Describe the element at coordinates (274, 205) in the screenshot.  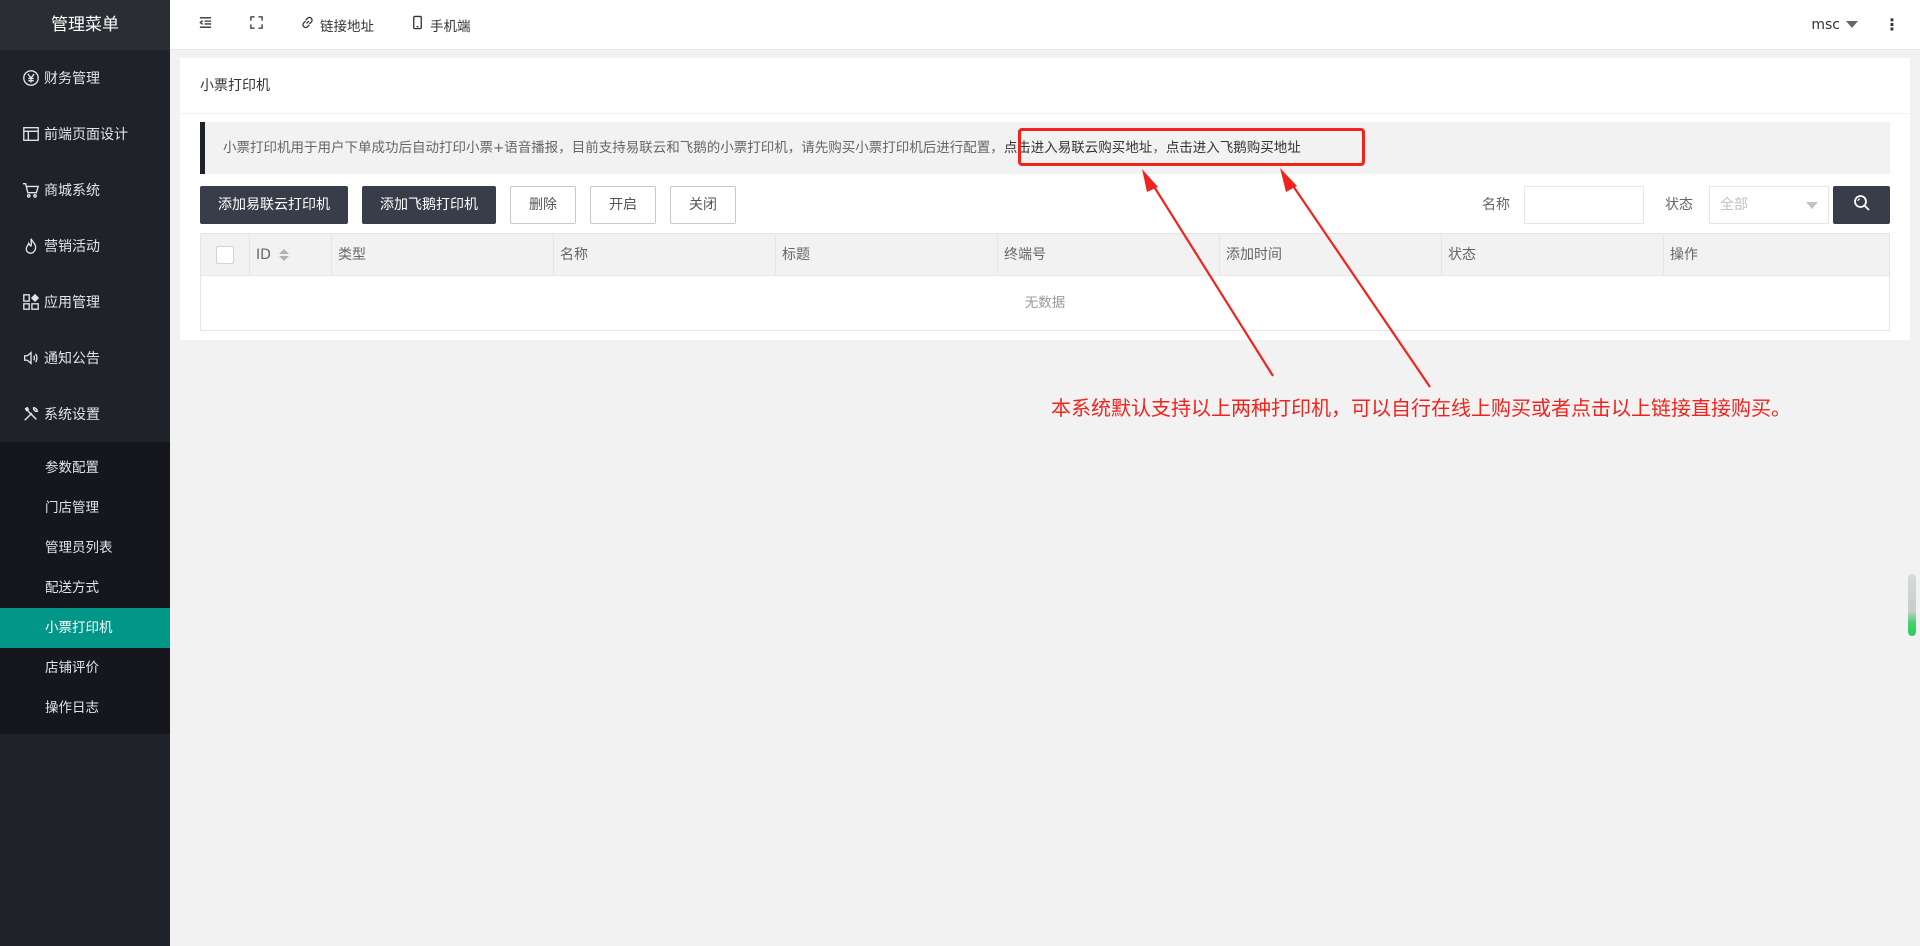
I see `add-yilianyun-printer-button: 添加易联云打印机` at that location.